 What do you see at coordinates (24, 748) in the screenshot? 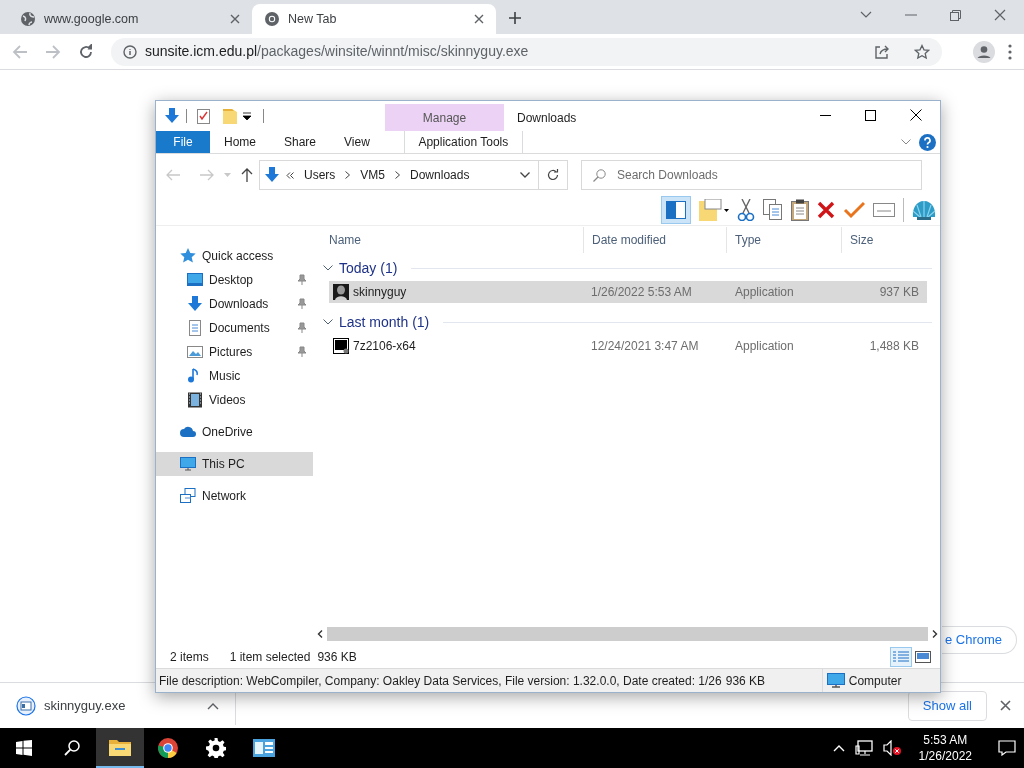
I see `windows-logo-icon` at bounding box center [24, 748].